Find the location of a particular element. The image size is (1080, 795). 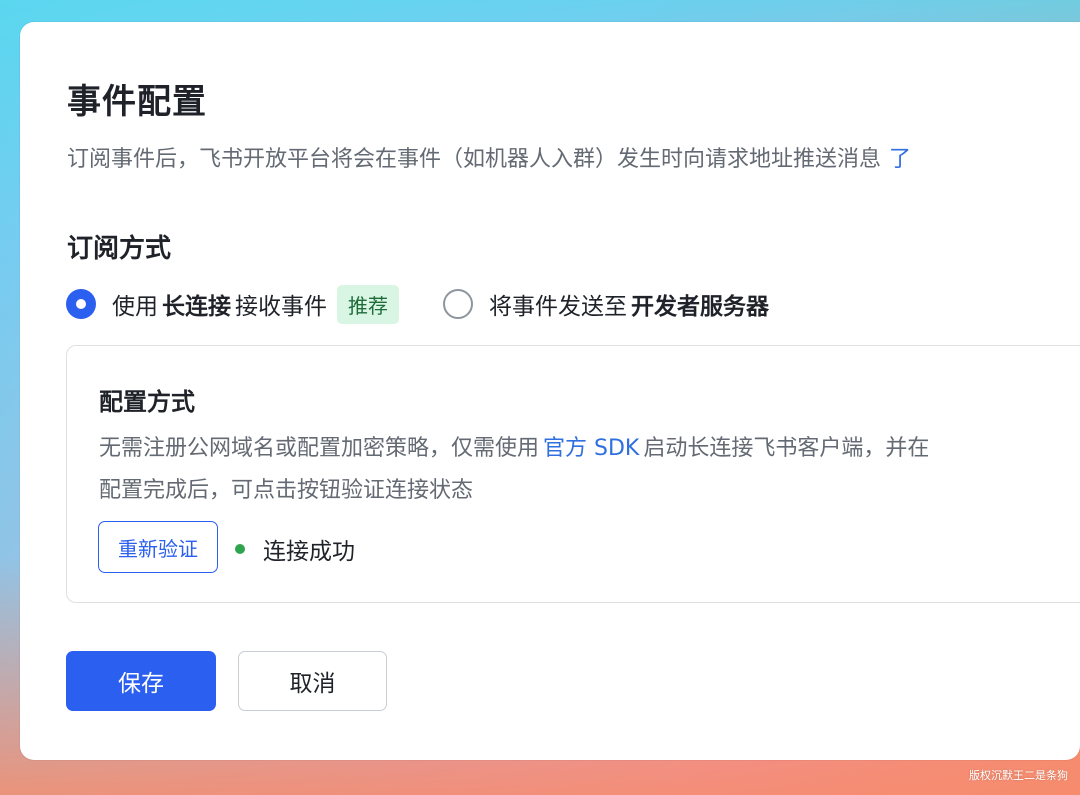

page-title: 事件配置 is located at coordinates (137, 102).